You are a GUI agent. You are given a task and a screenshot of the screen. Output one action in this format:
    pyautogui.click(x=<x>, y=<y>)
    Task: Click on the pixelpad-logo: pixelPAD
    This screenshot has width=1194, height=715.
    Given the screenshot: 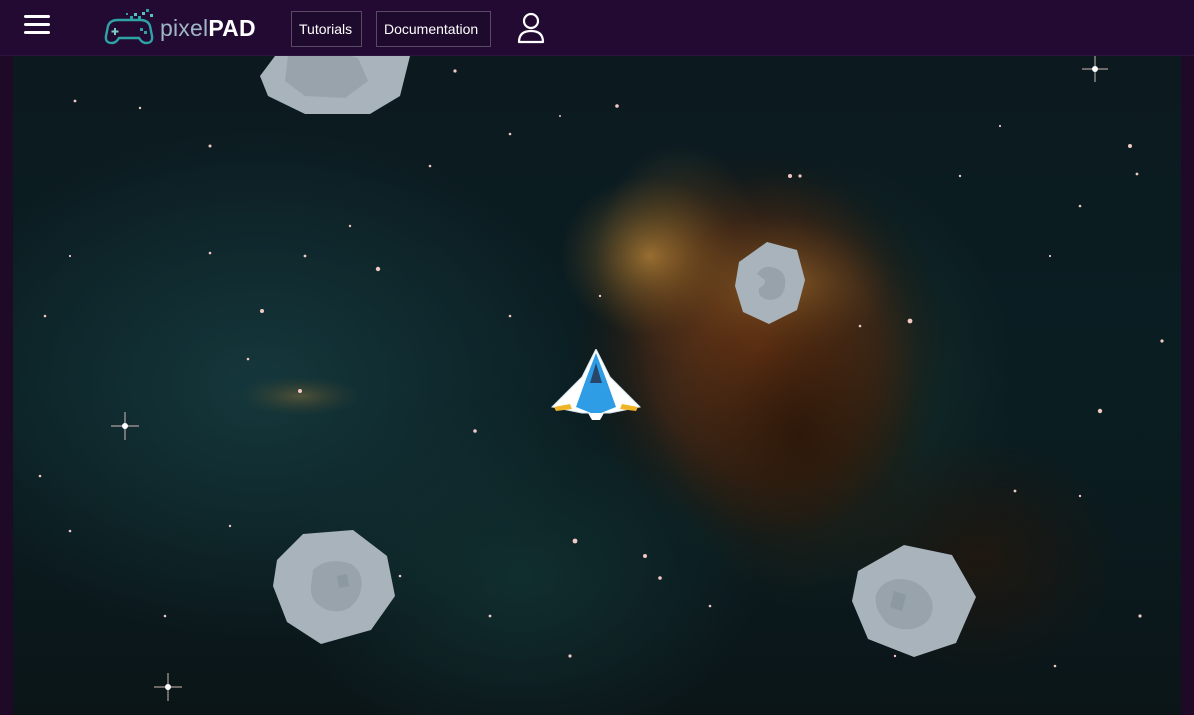 What is the action you would take?
    pyautogui.click(x=178, y=28)
    